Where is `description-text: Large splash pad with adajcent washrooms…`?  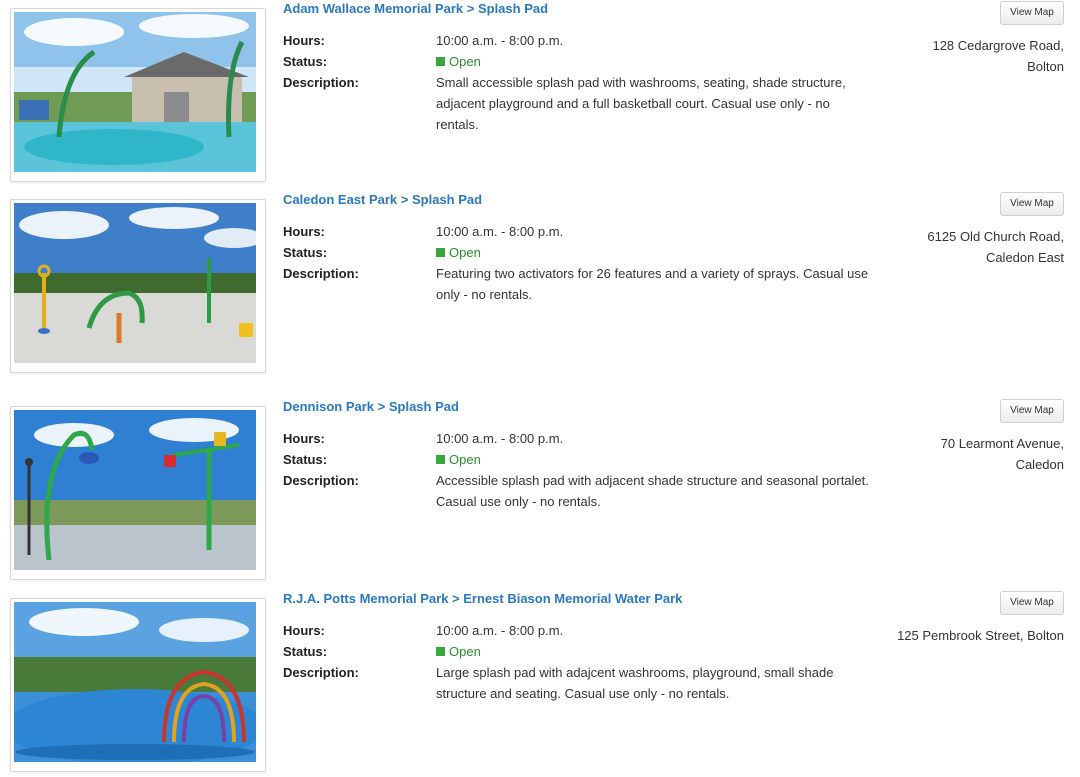 description-text: Large splash pad with adajcent washrooms… is located at coordinates (635, 683).